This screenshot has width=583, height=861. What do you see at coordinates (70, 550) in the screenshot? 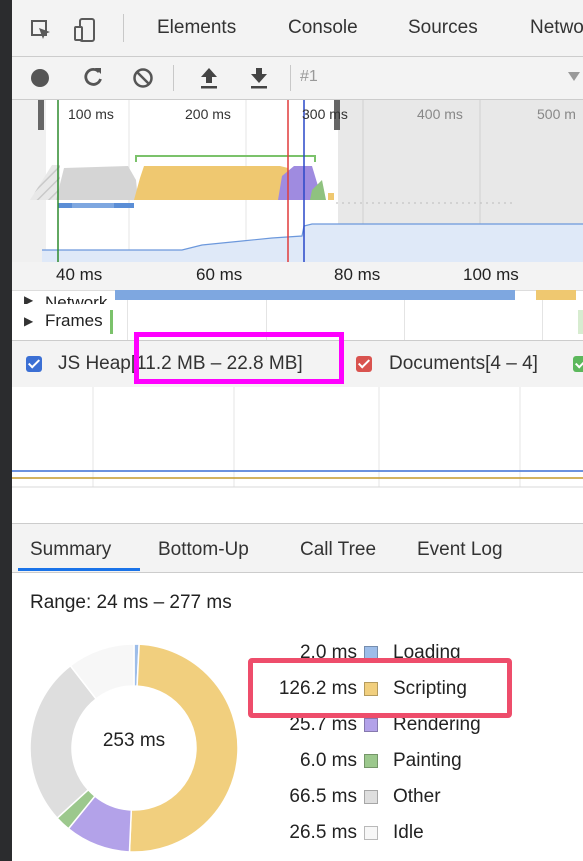
I see `tab-summary: Summary` at bounding box center [70, 550].